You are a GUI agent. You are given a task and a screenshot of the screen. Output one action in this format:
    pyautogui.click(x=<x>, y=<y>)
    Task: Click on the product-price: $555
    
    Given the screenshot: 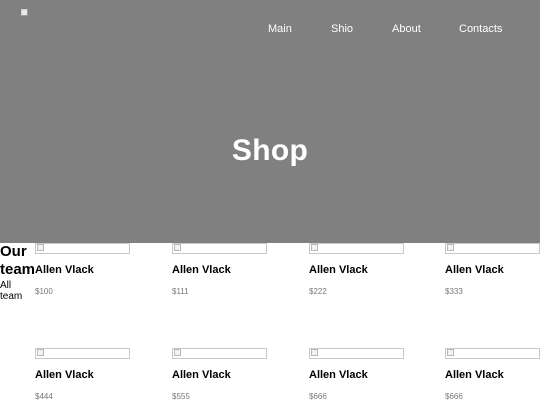 What is the action you would take?
    pyautogui.click(x=181, y=396)
    